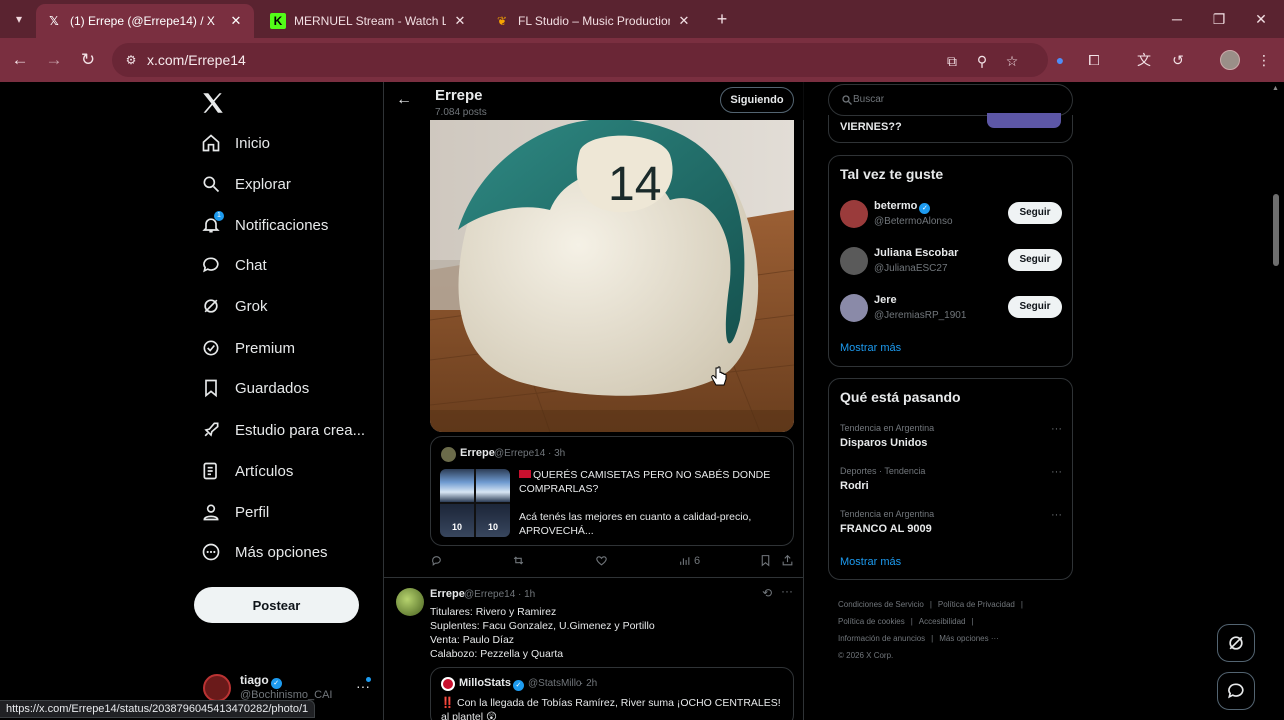 The image size is (1284, 720). I want to click on share-button, so click(787, 560).